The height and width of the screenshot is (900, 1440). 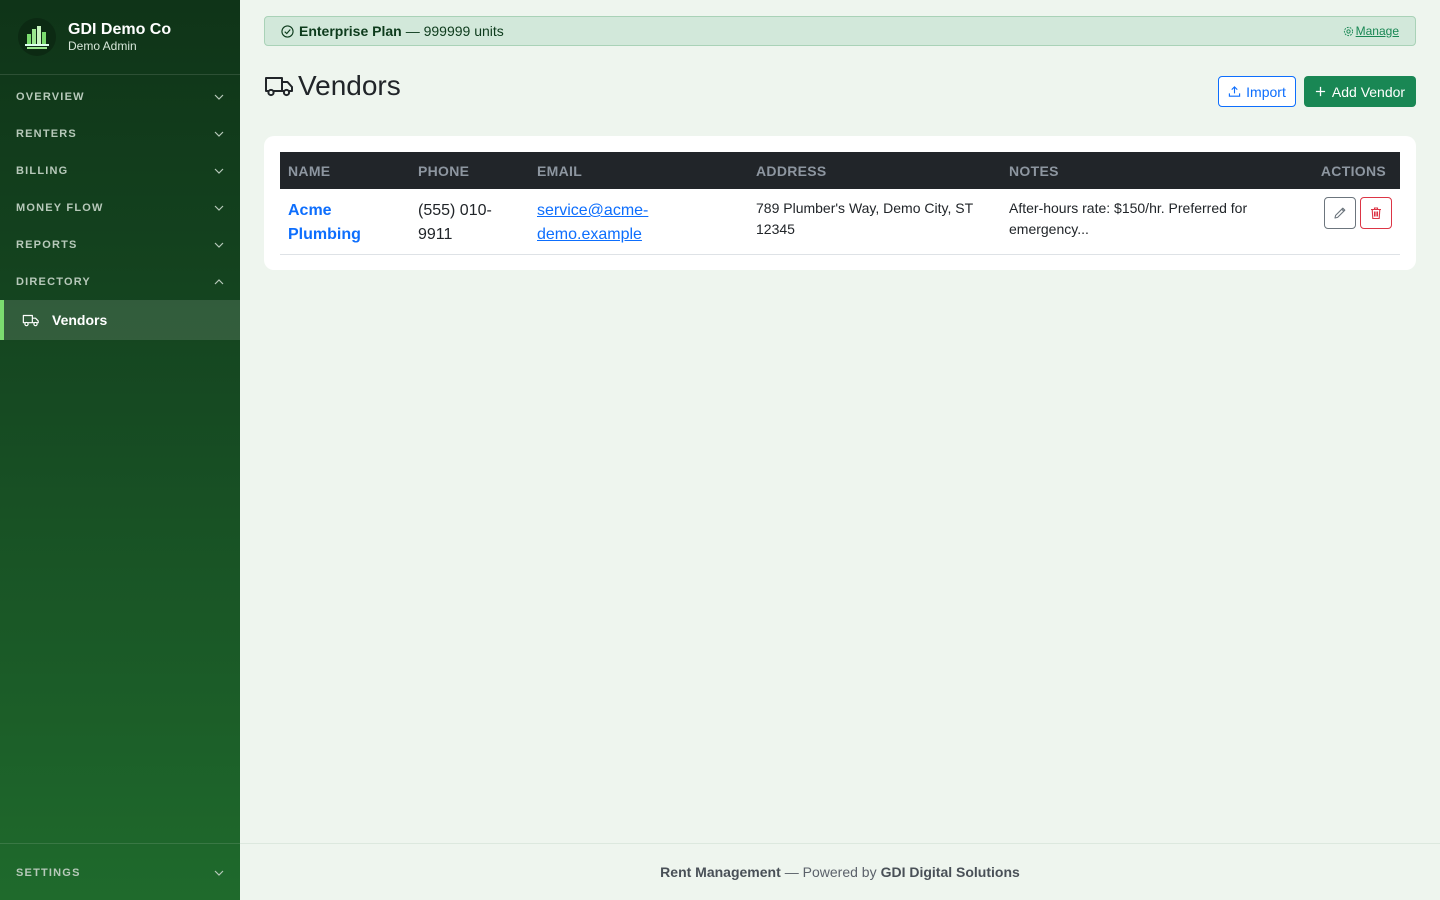 I want to click on vendor-email-link: service@acme-demo.example, so click(x=592, y=222).